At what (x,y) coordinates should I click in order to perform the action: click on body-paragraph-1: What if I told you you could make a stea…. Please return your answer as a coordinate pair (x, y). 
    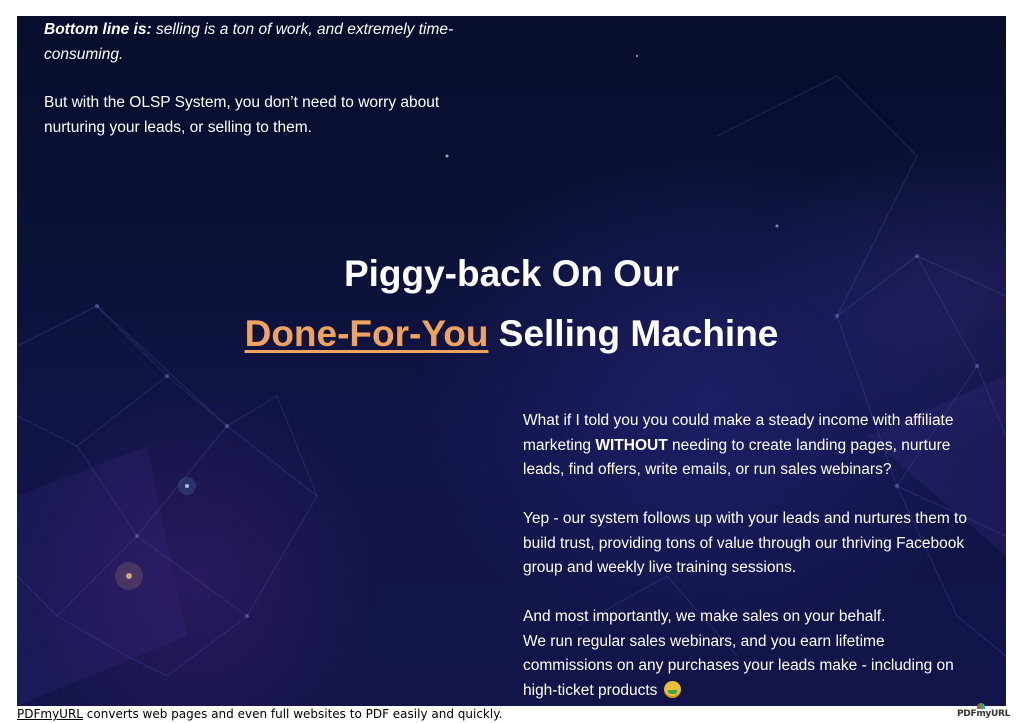
    Looking at the image, I should click on (750, 446).